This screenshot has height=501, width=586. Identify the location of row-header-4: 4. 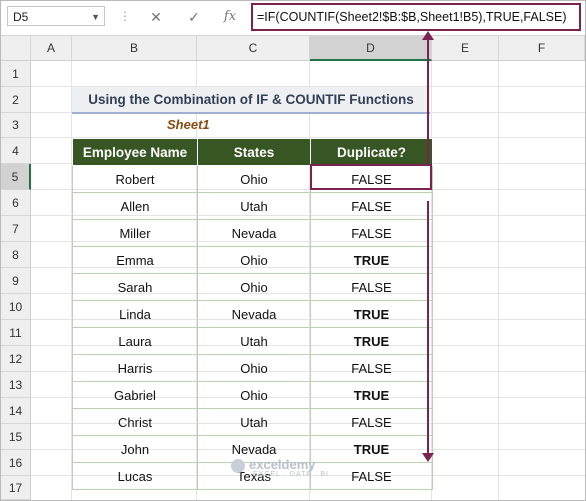
(16, 151).